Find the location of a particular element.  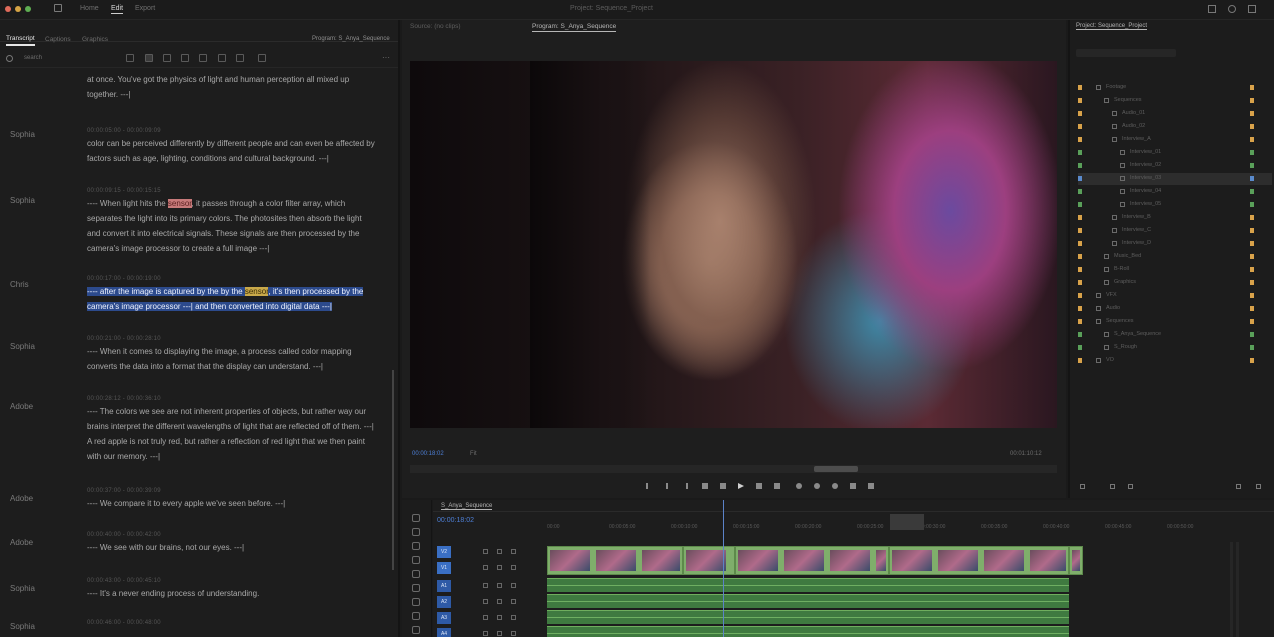

comparison-view-icon is located at coordinates (853, 486).